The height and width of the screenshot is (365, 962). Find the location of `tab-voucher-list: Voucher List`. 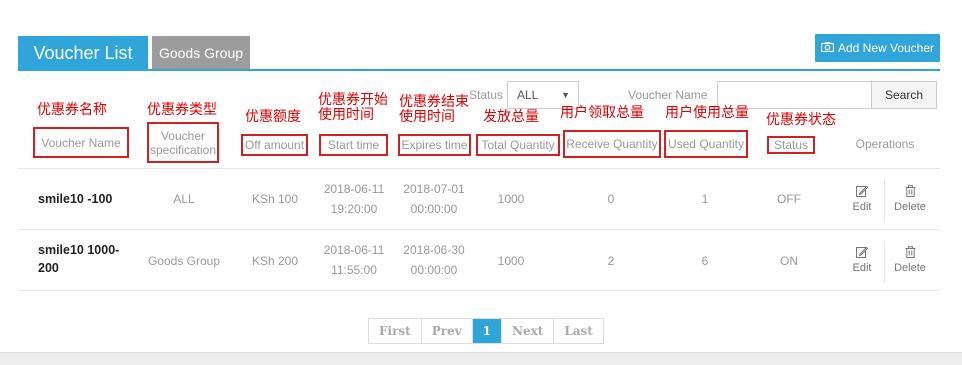

tab-voucher-list: Voucher List is located at coordinates (83, 53).